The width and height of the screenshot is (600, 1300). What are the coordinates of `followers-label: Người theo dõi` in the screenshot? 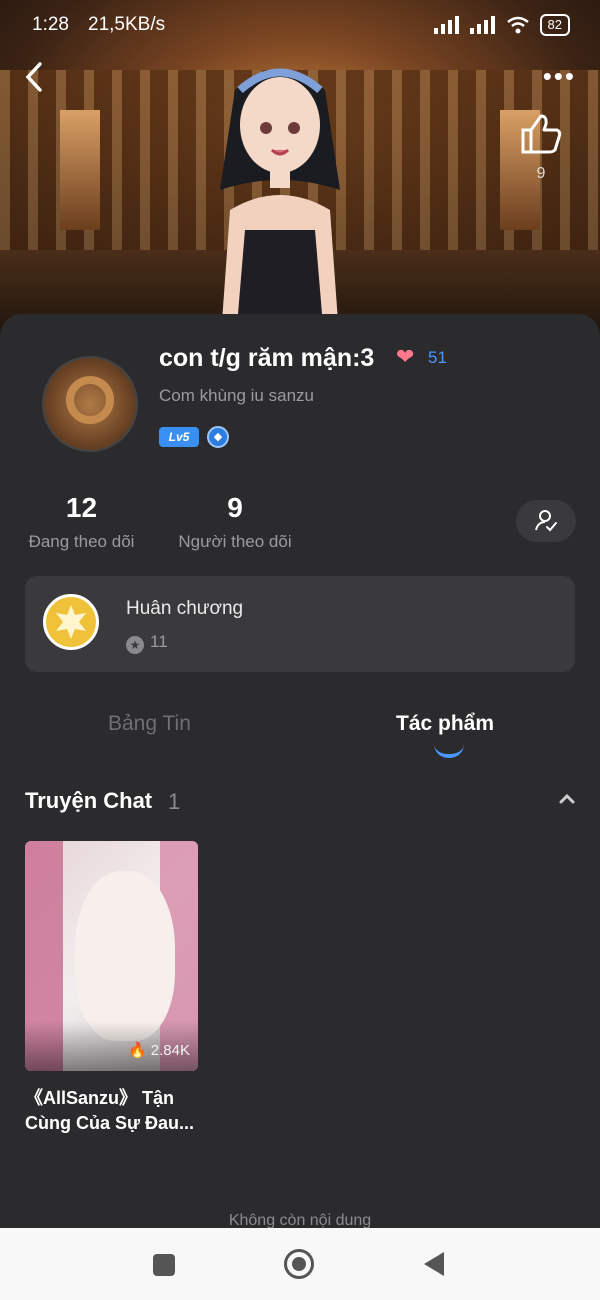 It's located at (235, 541).